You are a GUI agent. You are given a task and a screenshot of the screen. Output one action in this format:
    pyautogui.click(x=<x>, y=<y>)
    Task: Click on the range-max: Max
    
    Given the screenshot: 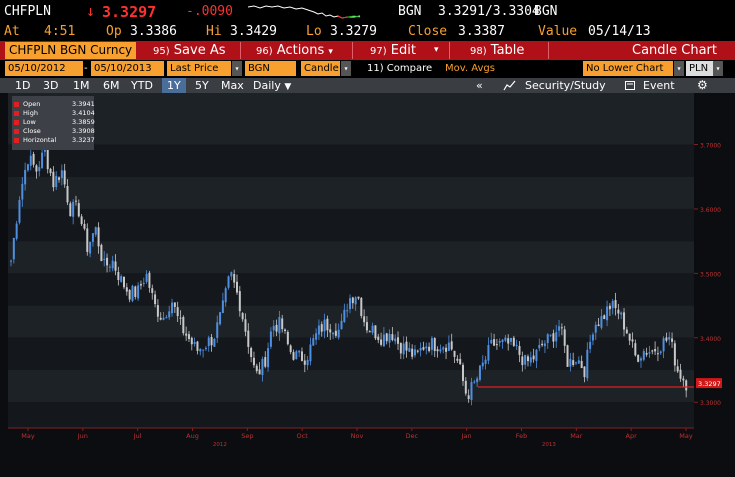 What is the action you would take?
    pyautogui.click(x=232, y=85)
    